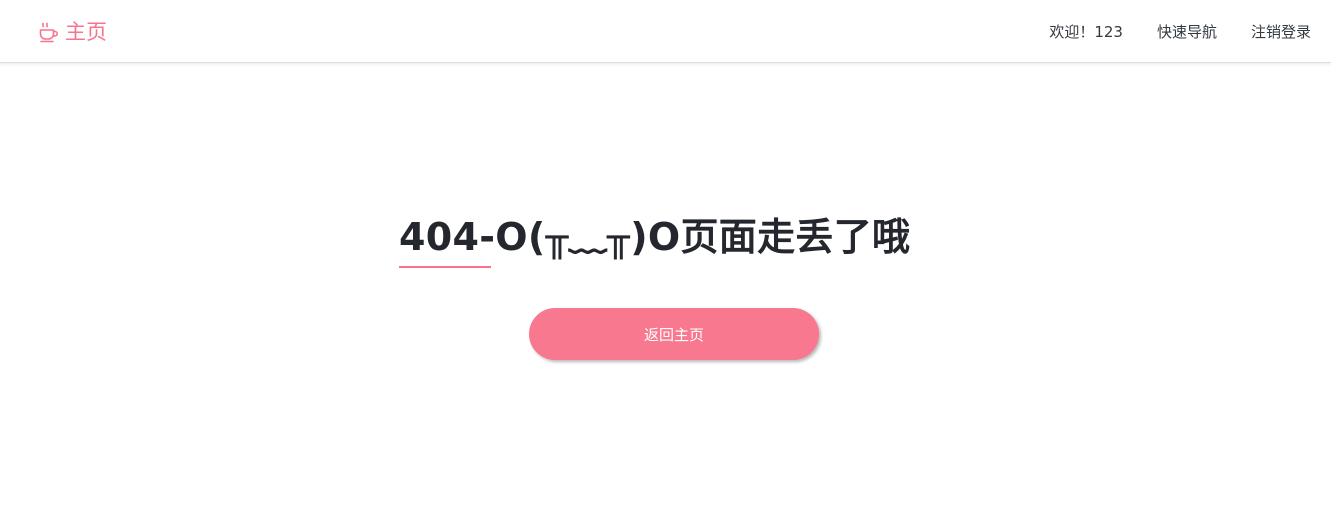  I want to click on coffee-cup-icon, so click(49, 32).